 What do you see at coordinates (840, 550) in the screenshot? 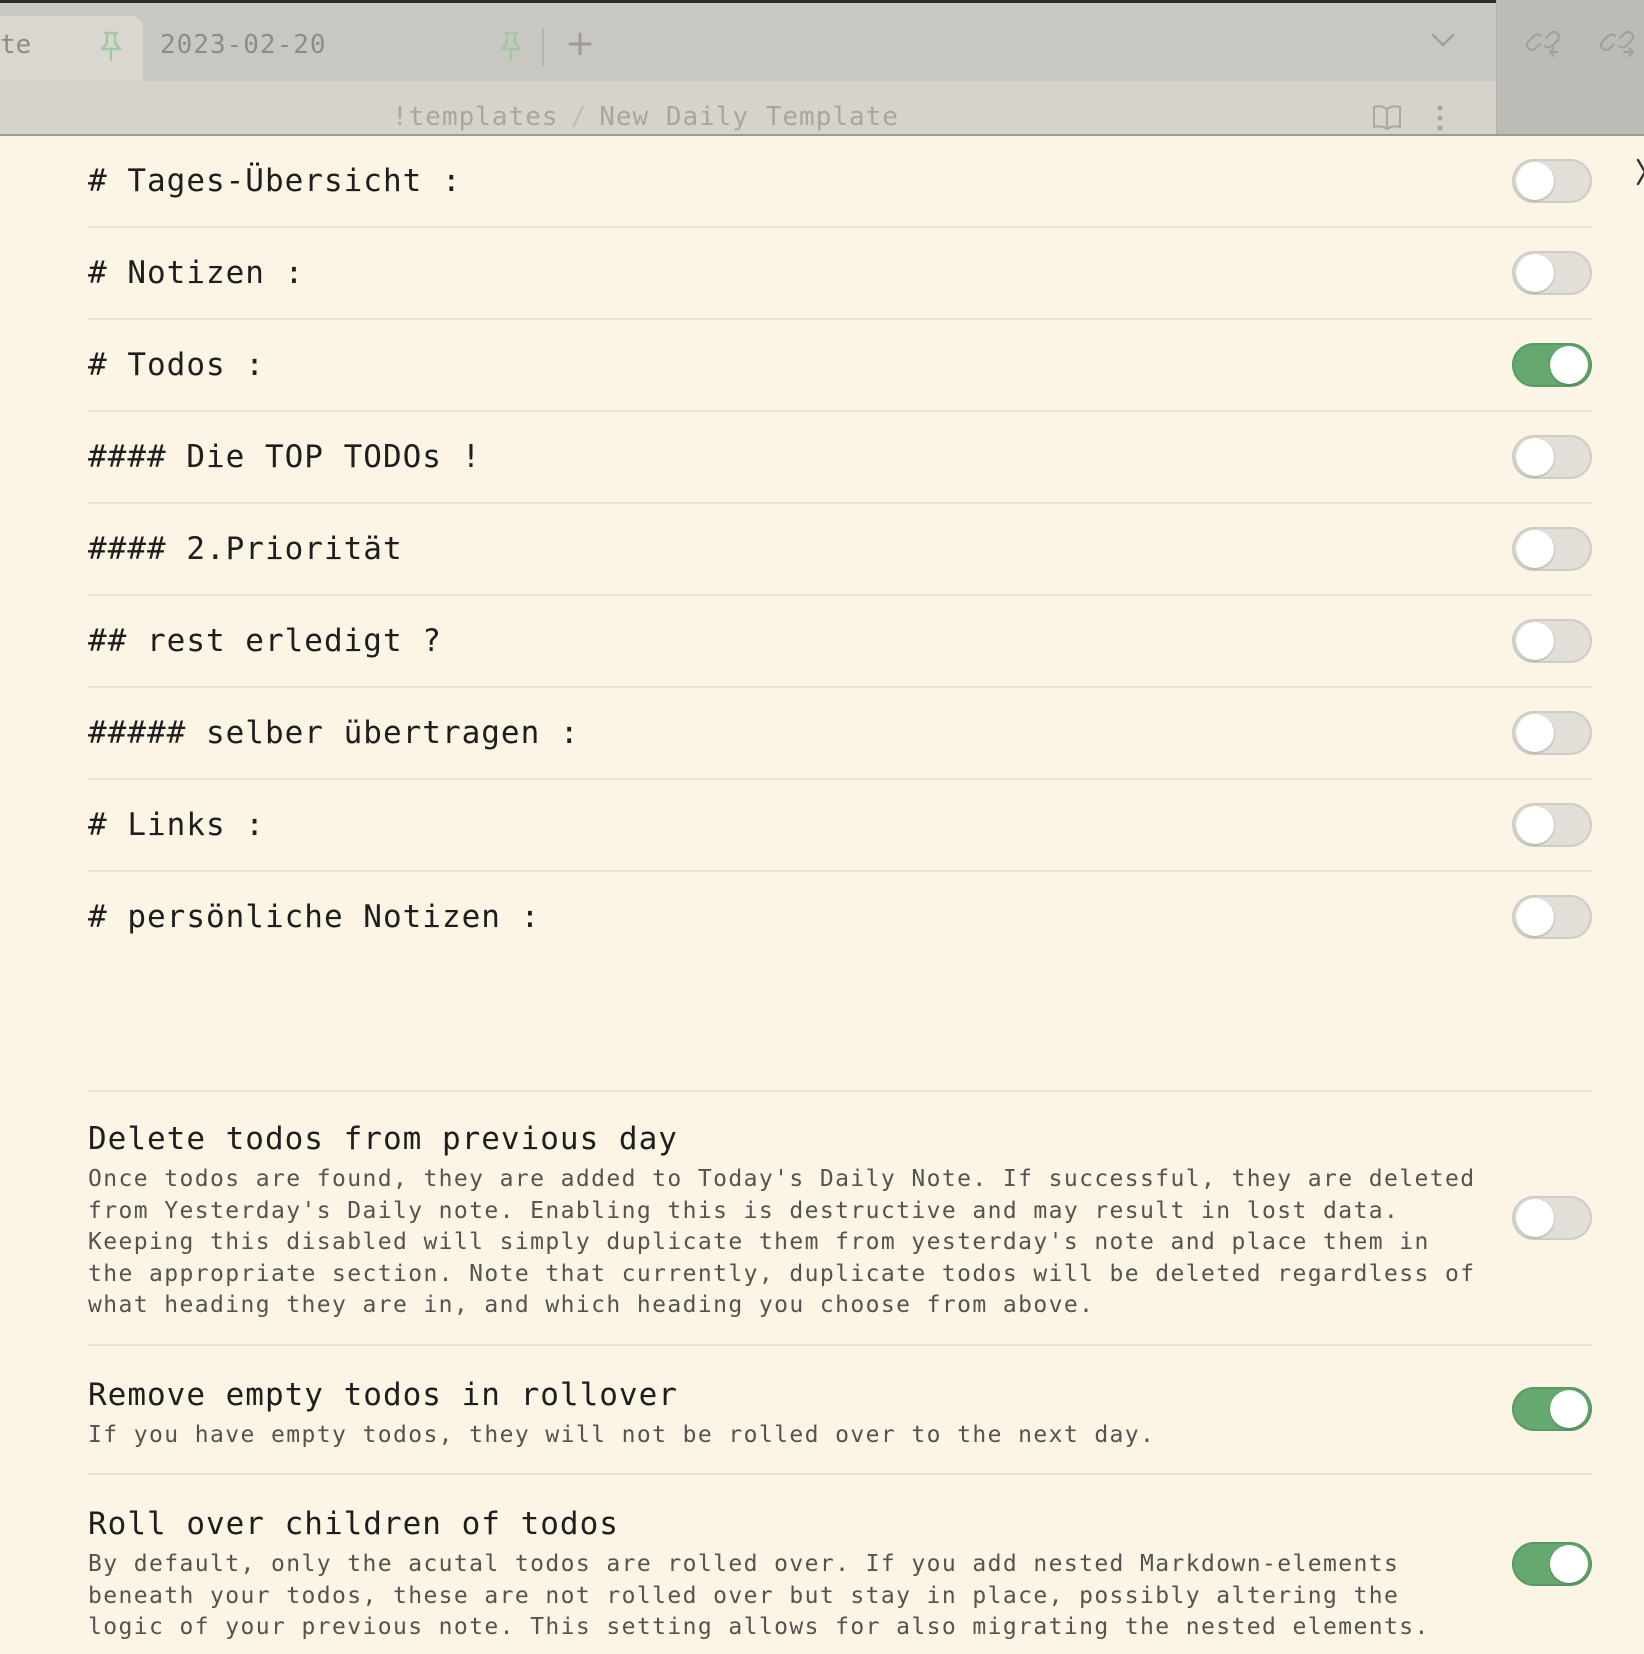
I see `heading-option-row: #### 2.Priorität` at bounding box center [840, 550].